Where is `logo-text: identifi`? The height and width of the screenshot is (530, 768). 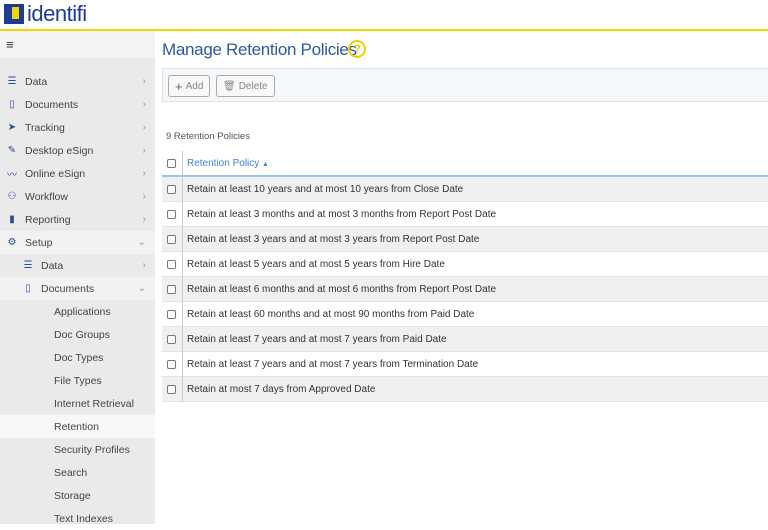
logo-text: identifi is located at coordinates (57, 13).